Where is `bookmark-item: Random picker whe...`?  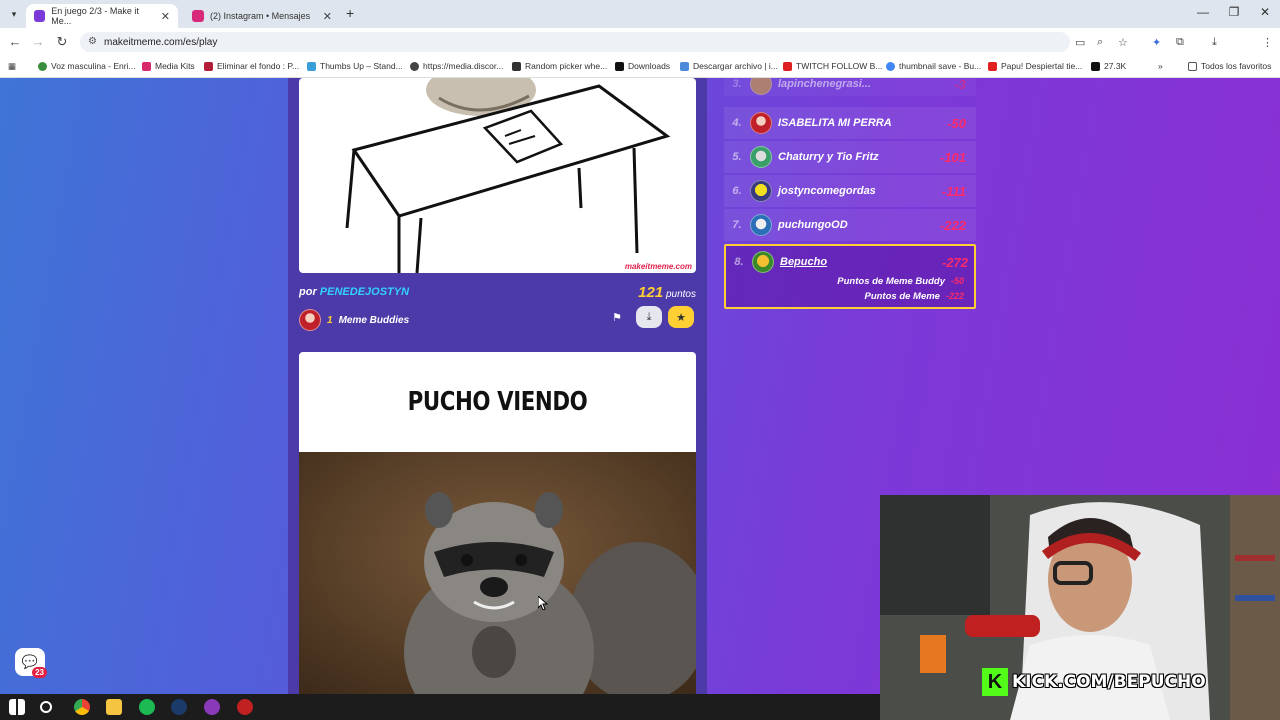
bookmark-item: Random picker whe... is located at coordinates (559, 66).